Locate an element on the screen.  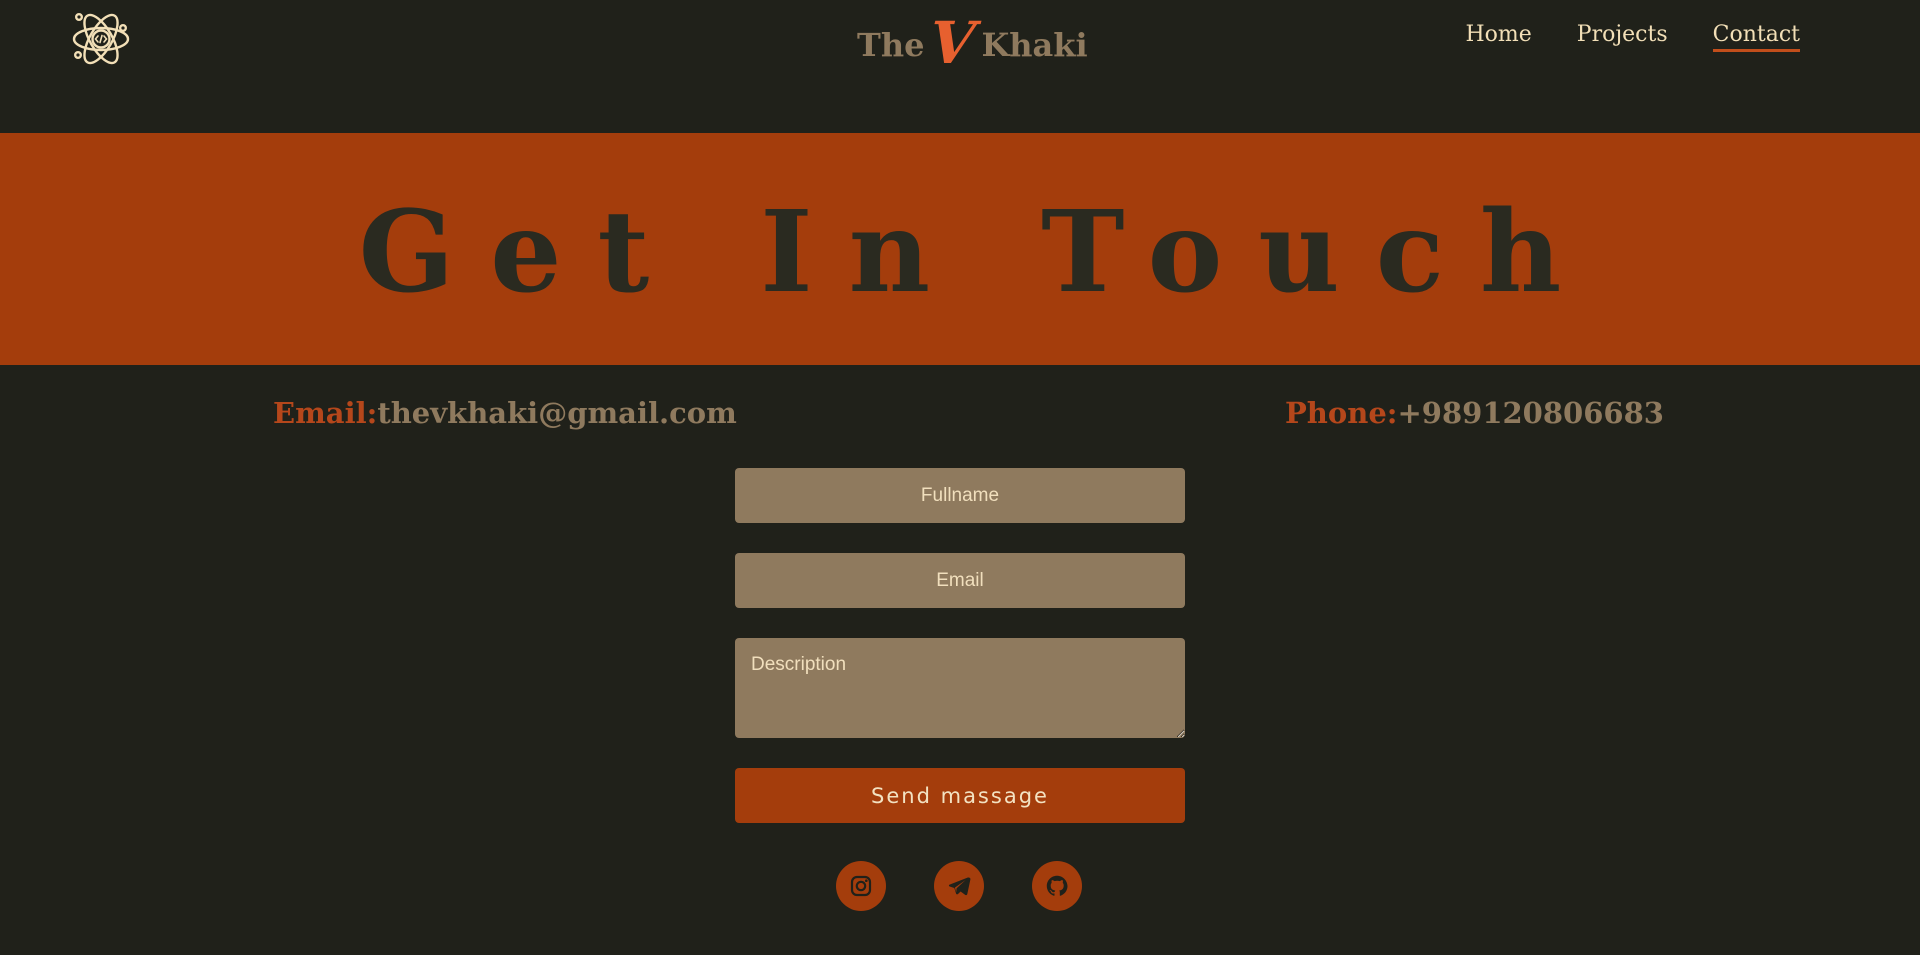
brand-logo: The V Khaki is located at coordinates (972, 42).